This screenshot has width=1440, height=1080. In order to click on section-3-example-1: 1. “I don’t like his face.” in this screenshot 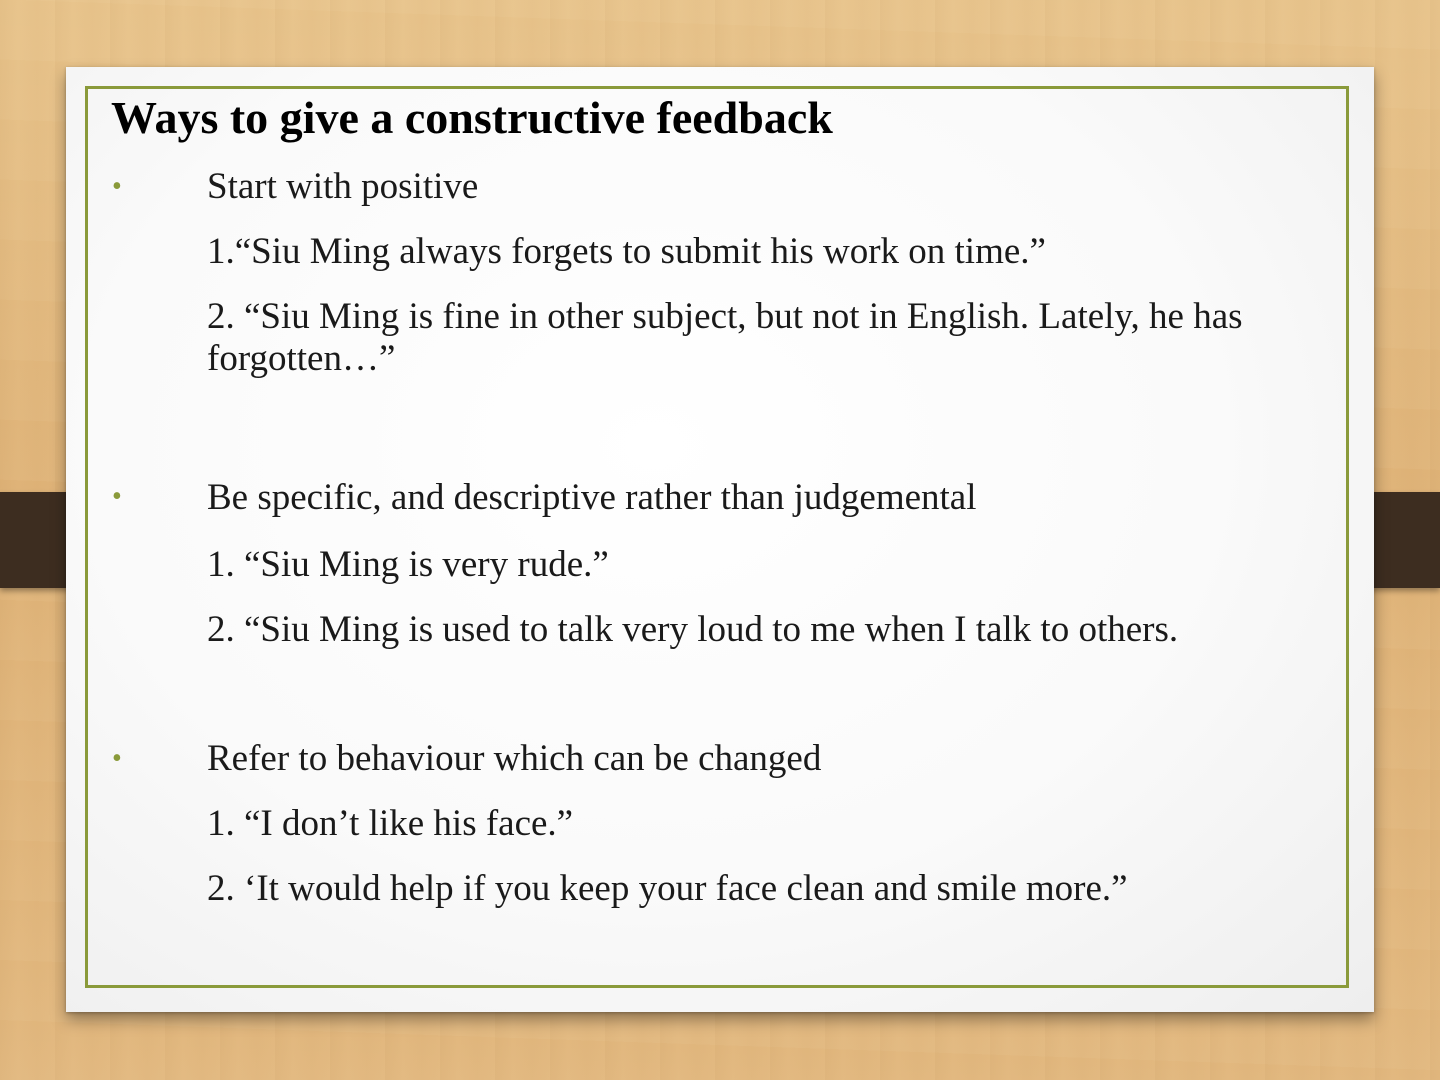, I will do `click(390, 823)`.